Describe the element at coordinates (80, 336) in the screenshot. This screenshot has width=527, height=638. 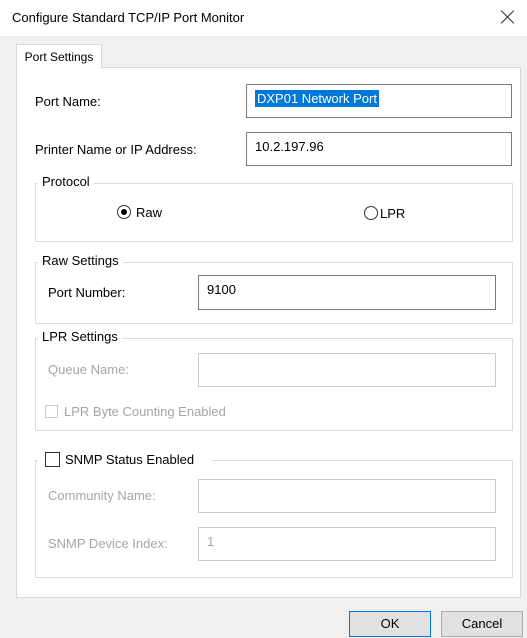
I see `lpr-settings-legend: LPR Settings` at that location.